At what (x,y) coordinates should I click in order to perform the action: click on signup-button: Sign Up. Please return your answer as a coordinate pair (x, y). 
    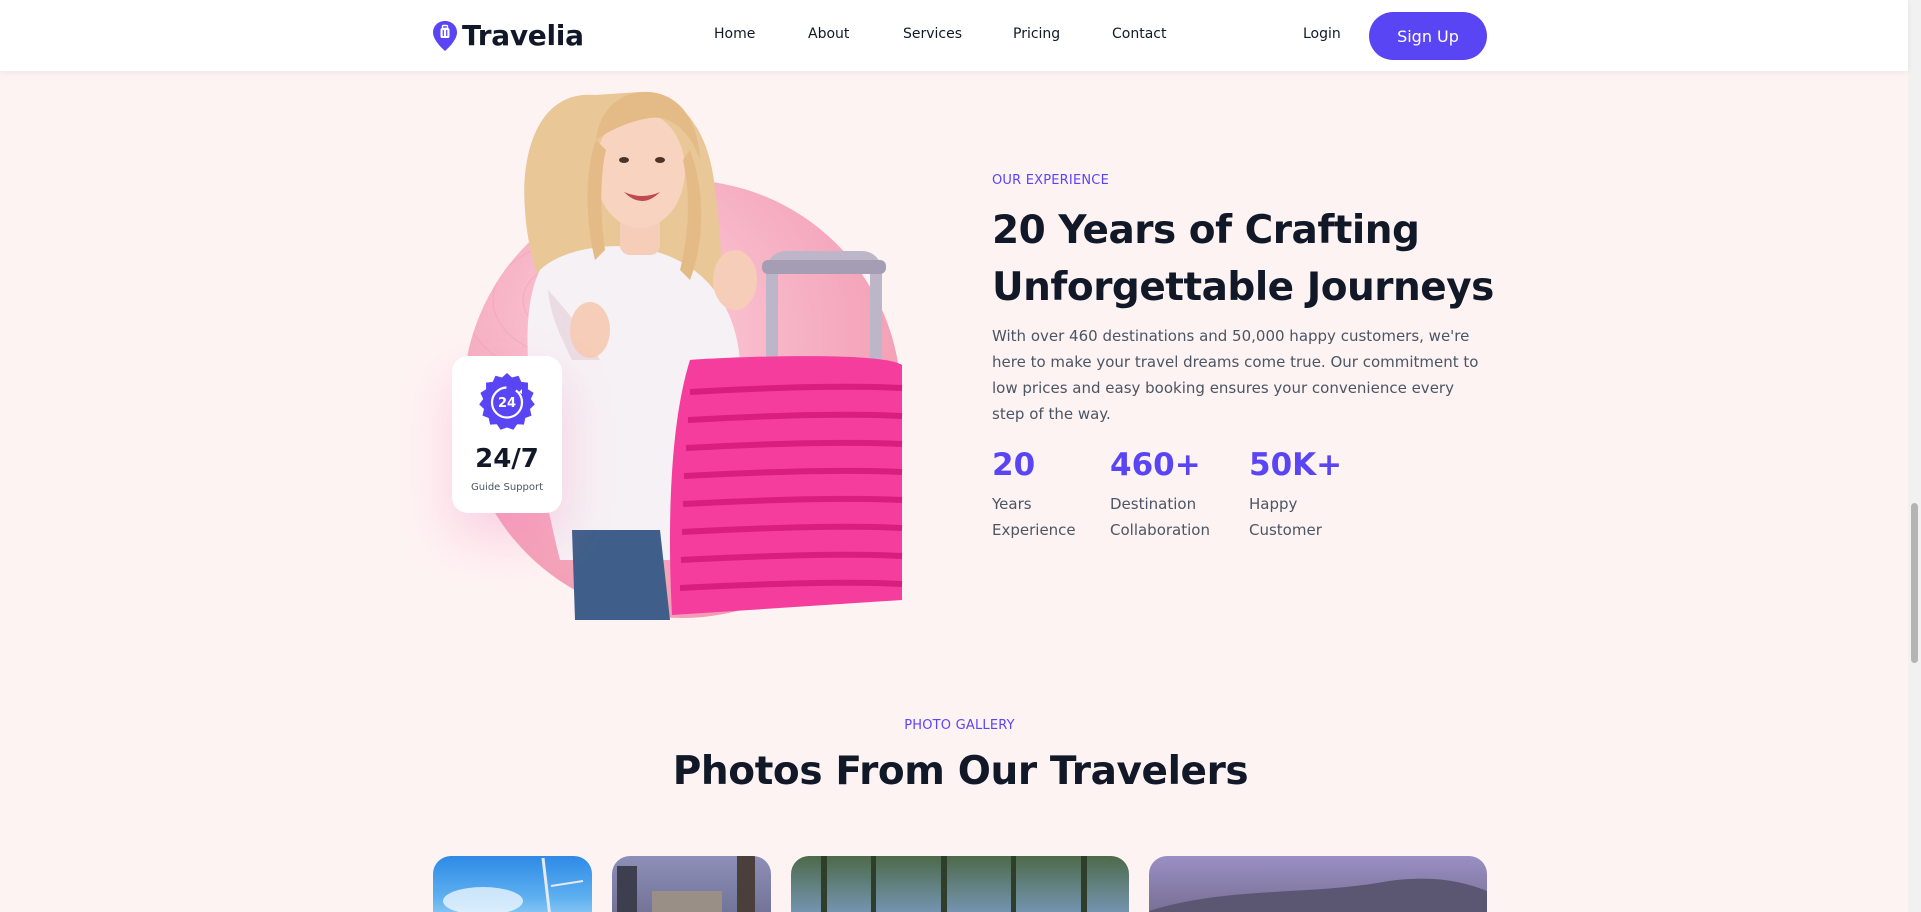
    Looking at the image, I should click on (1428, 36).